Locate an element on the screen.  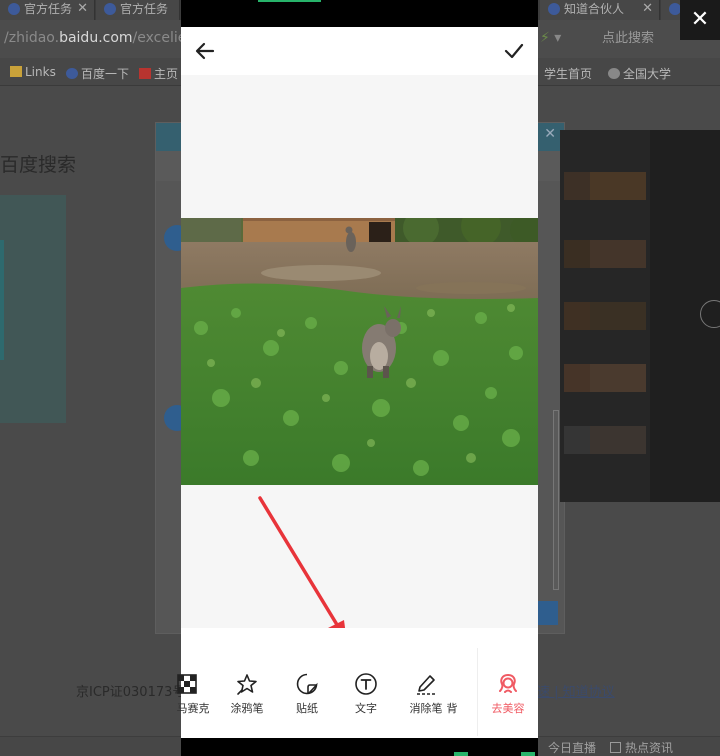
back-arrow-icon is located at coordinates (205, 51).